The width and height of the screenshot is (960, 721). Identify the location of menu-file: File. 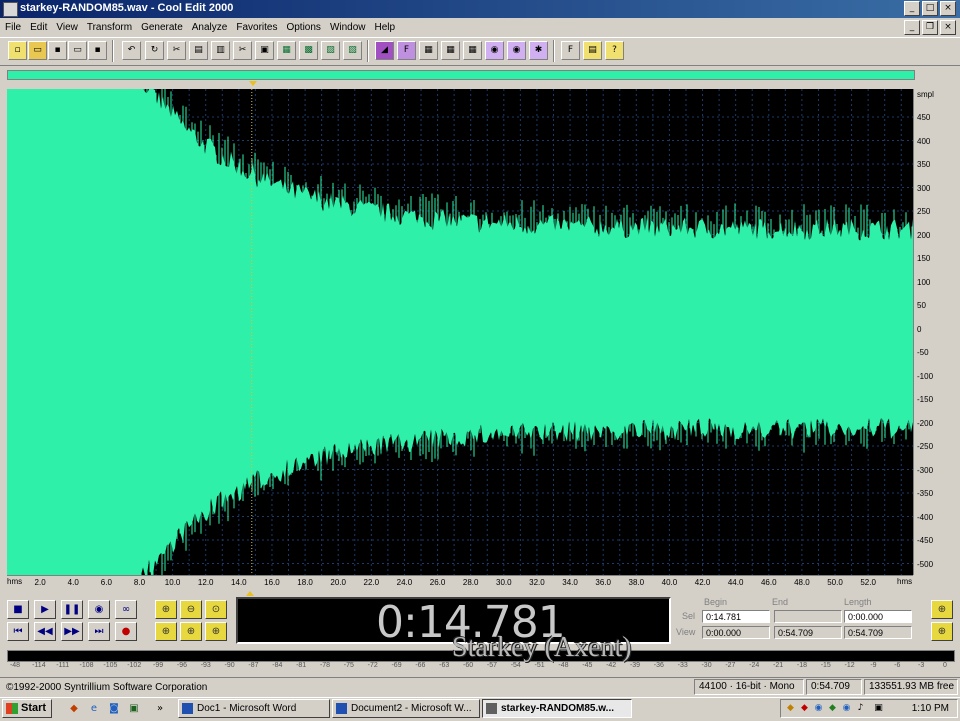
(12, 27).